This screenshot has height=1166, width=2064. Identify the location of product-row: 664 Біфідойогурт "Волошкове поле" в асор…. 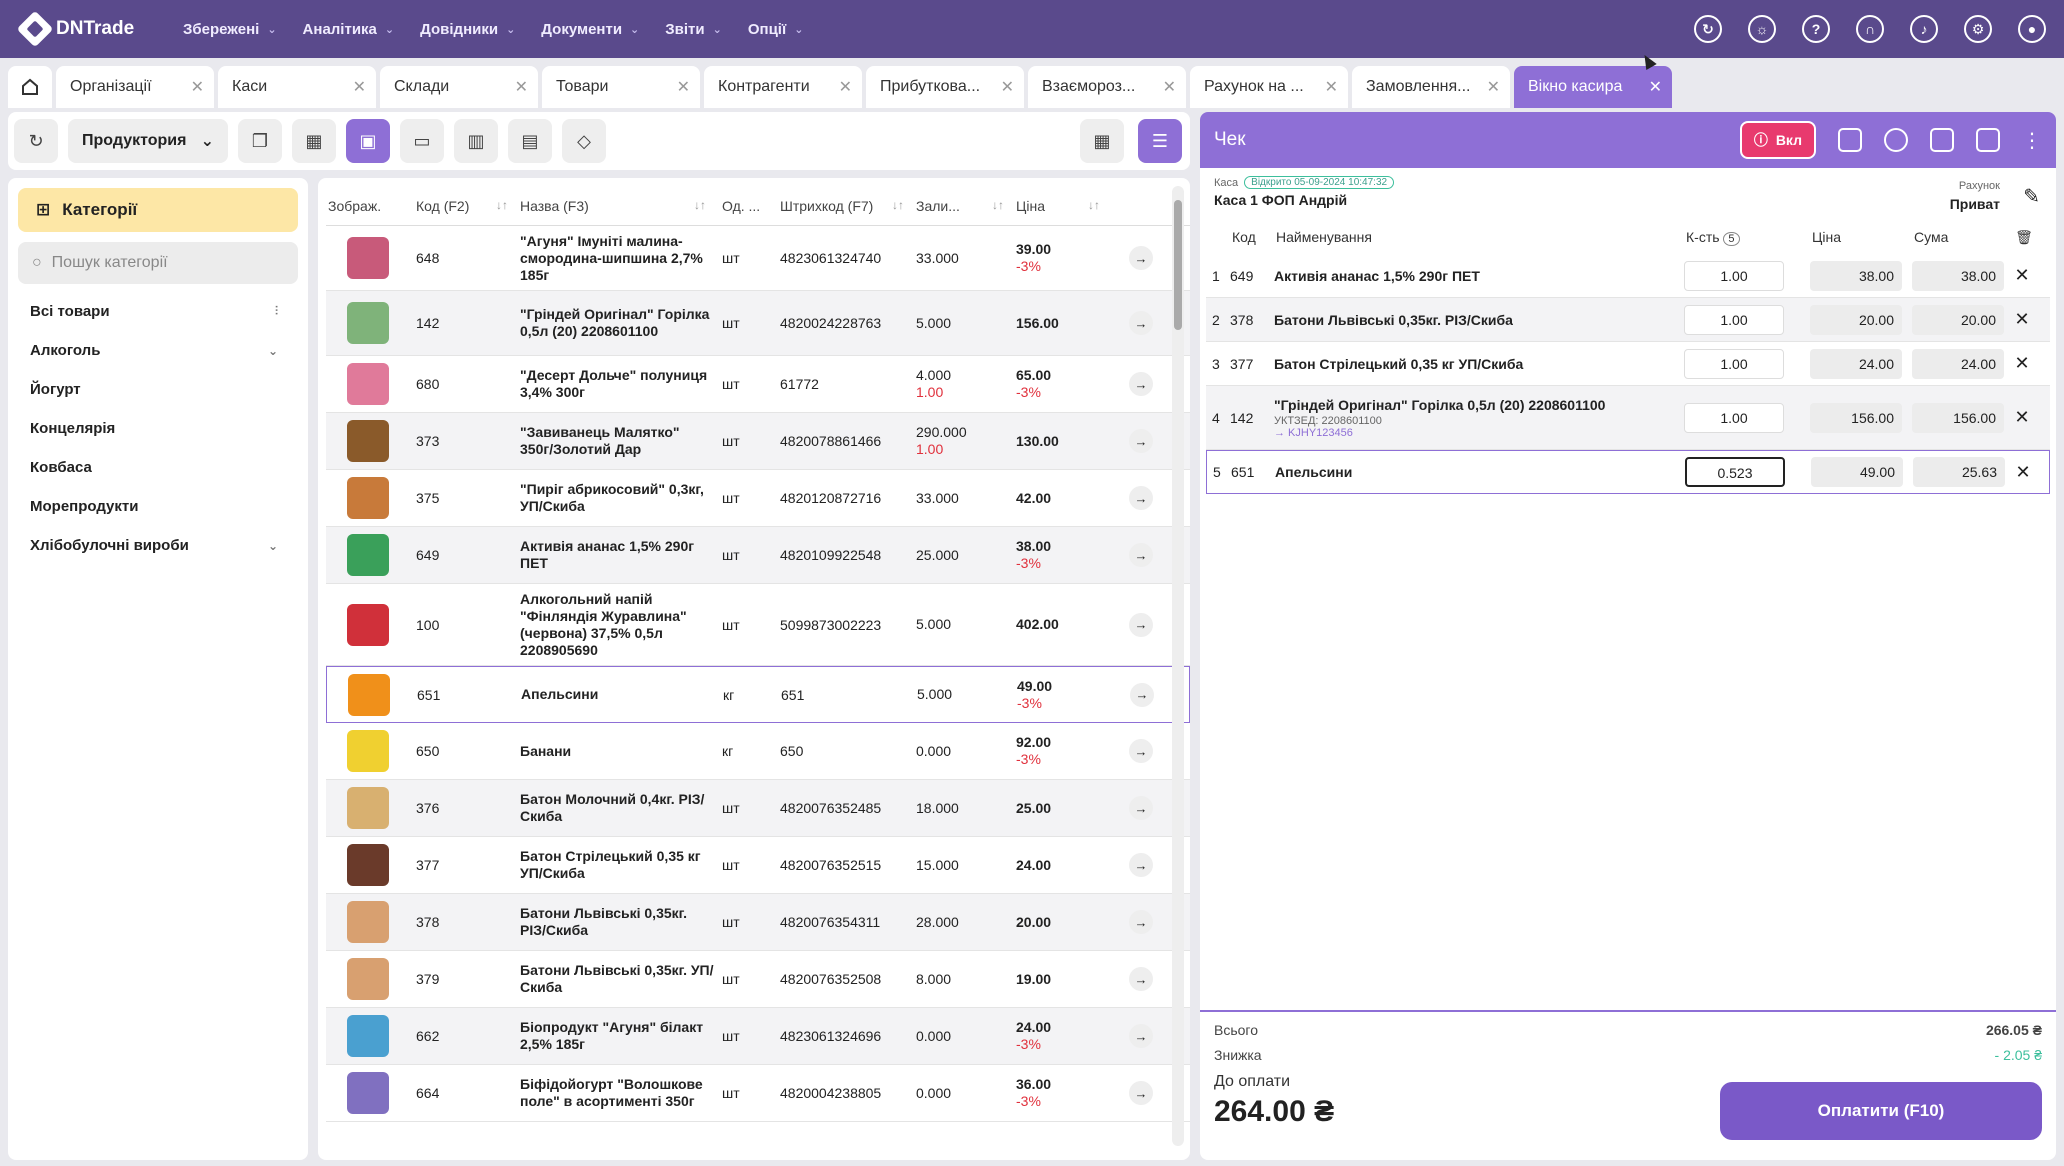
(758, 1093).